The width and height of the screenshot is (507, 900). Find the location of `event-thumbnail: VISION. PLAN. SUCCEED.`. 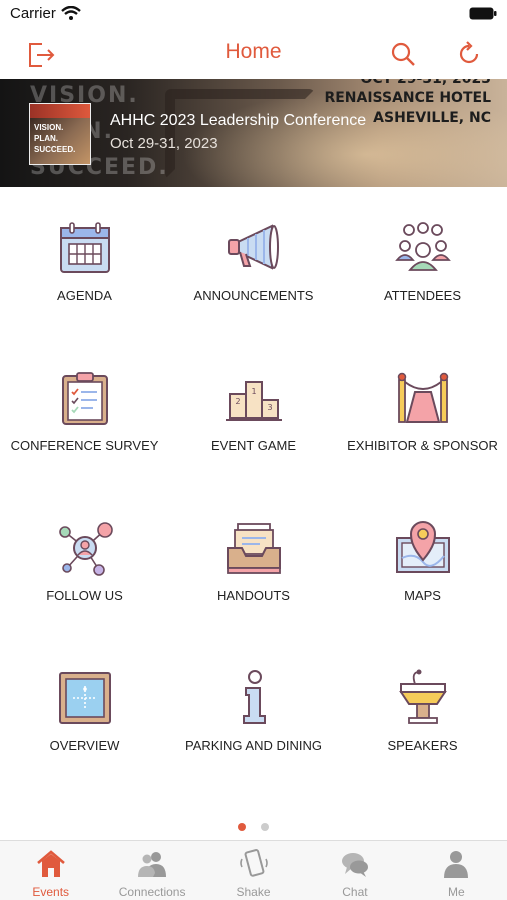

event-thumbnail: VISION. PLAN. SUCCEED. is located at coordinates (60, 134).